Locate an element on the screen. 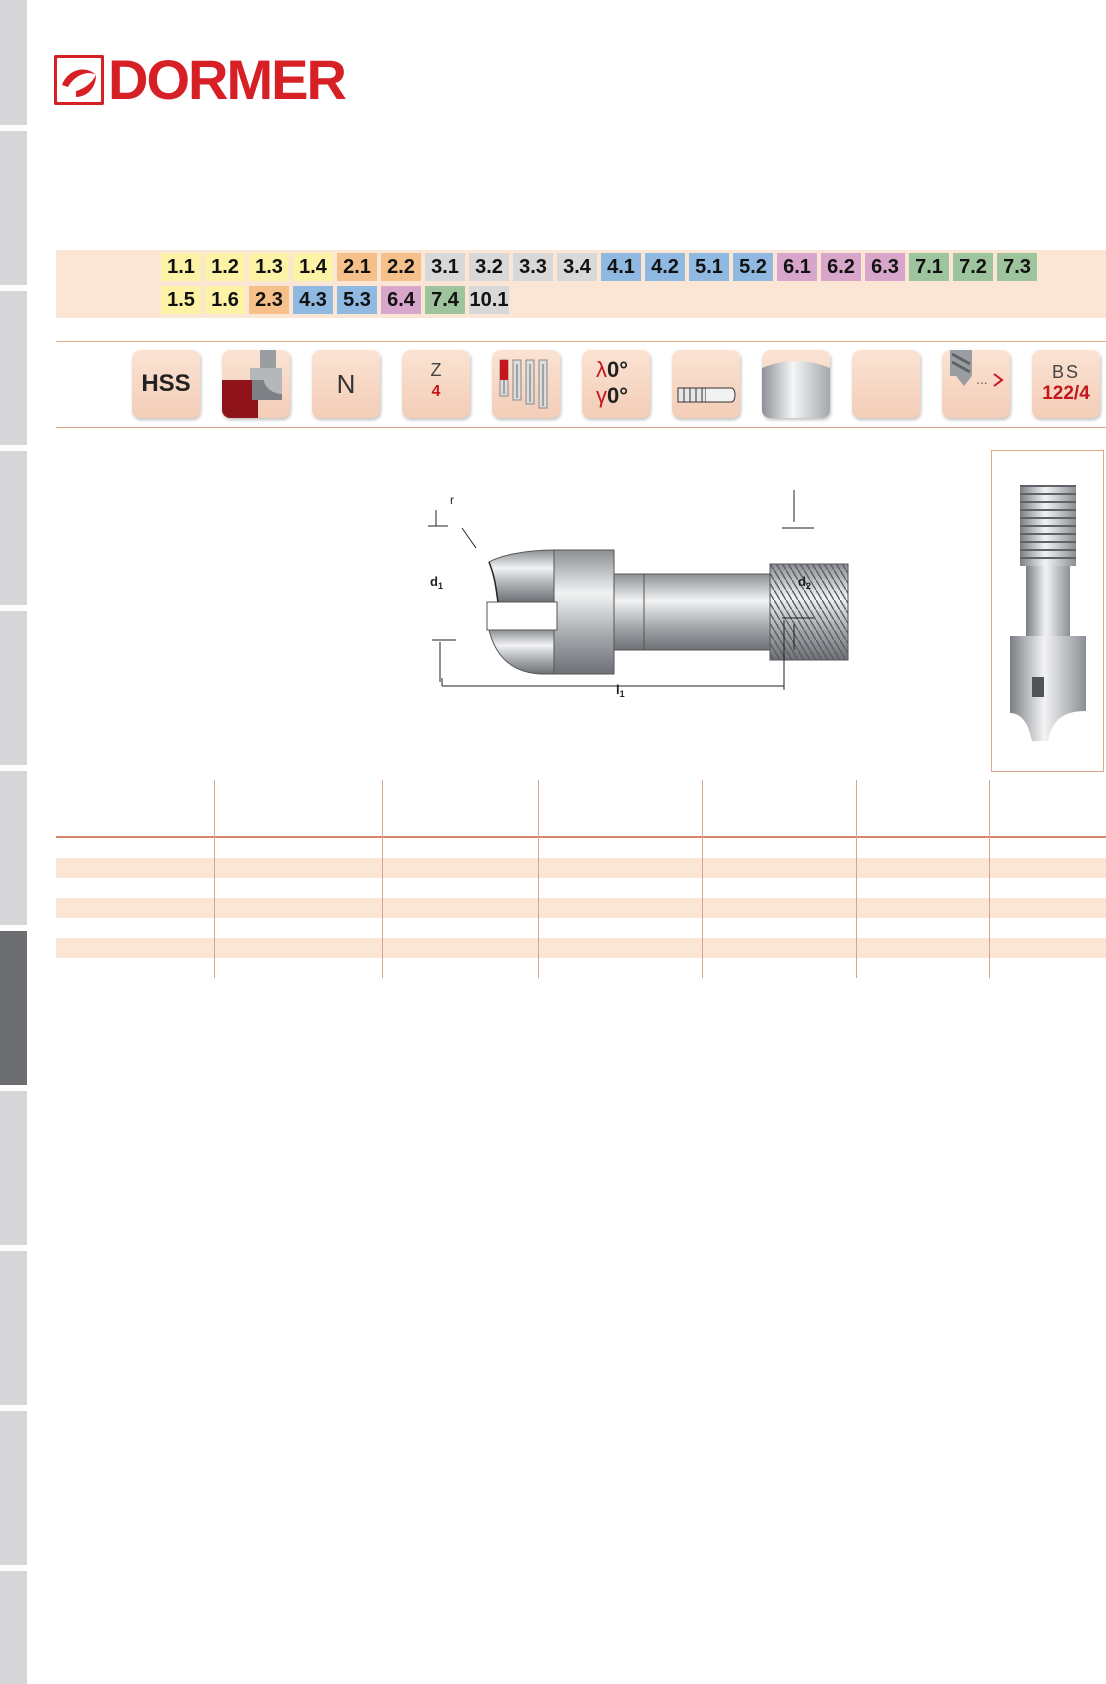 The image size is (1106, 1684). material-hss-icon: HSS is located at coordinates (166, 384).